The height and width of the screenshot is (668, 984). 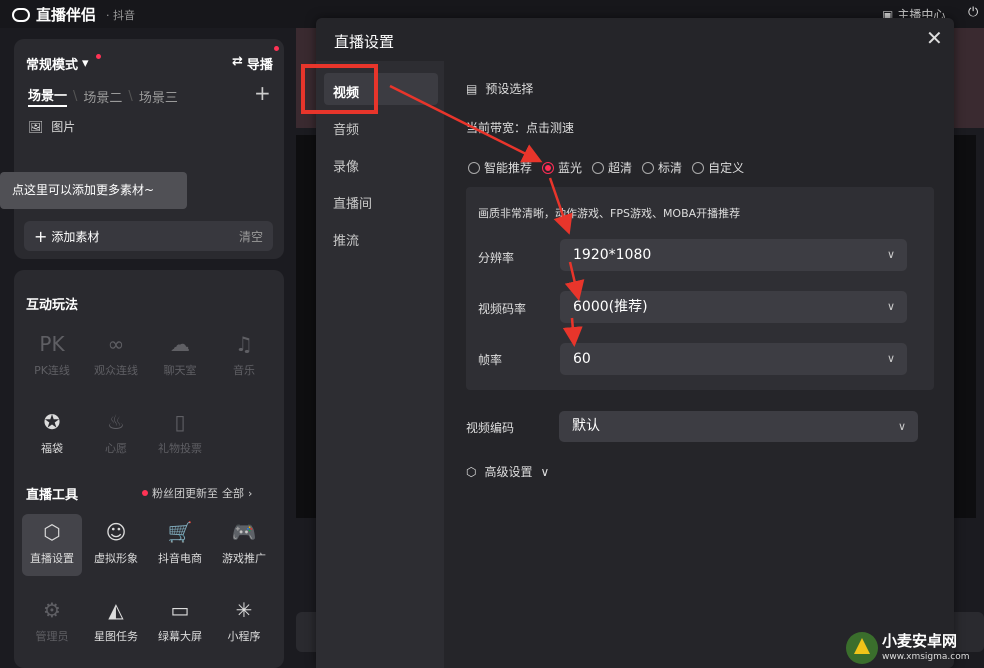 What do you see at coordinates (733, 255) in the screenshot?
I see `resolution-select: 1920*1080 ∨` at bounding box center [733, 255].